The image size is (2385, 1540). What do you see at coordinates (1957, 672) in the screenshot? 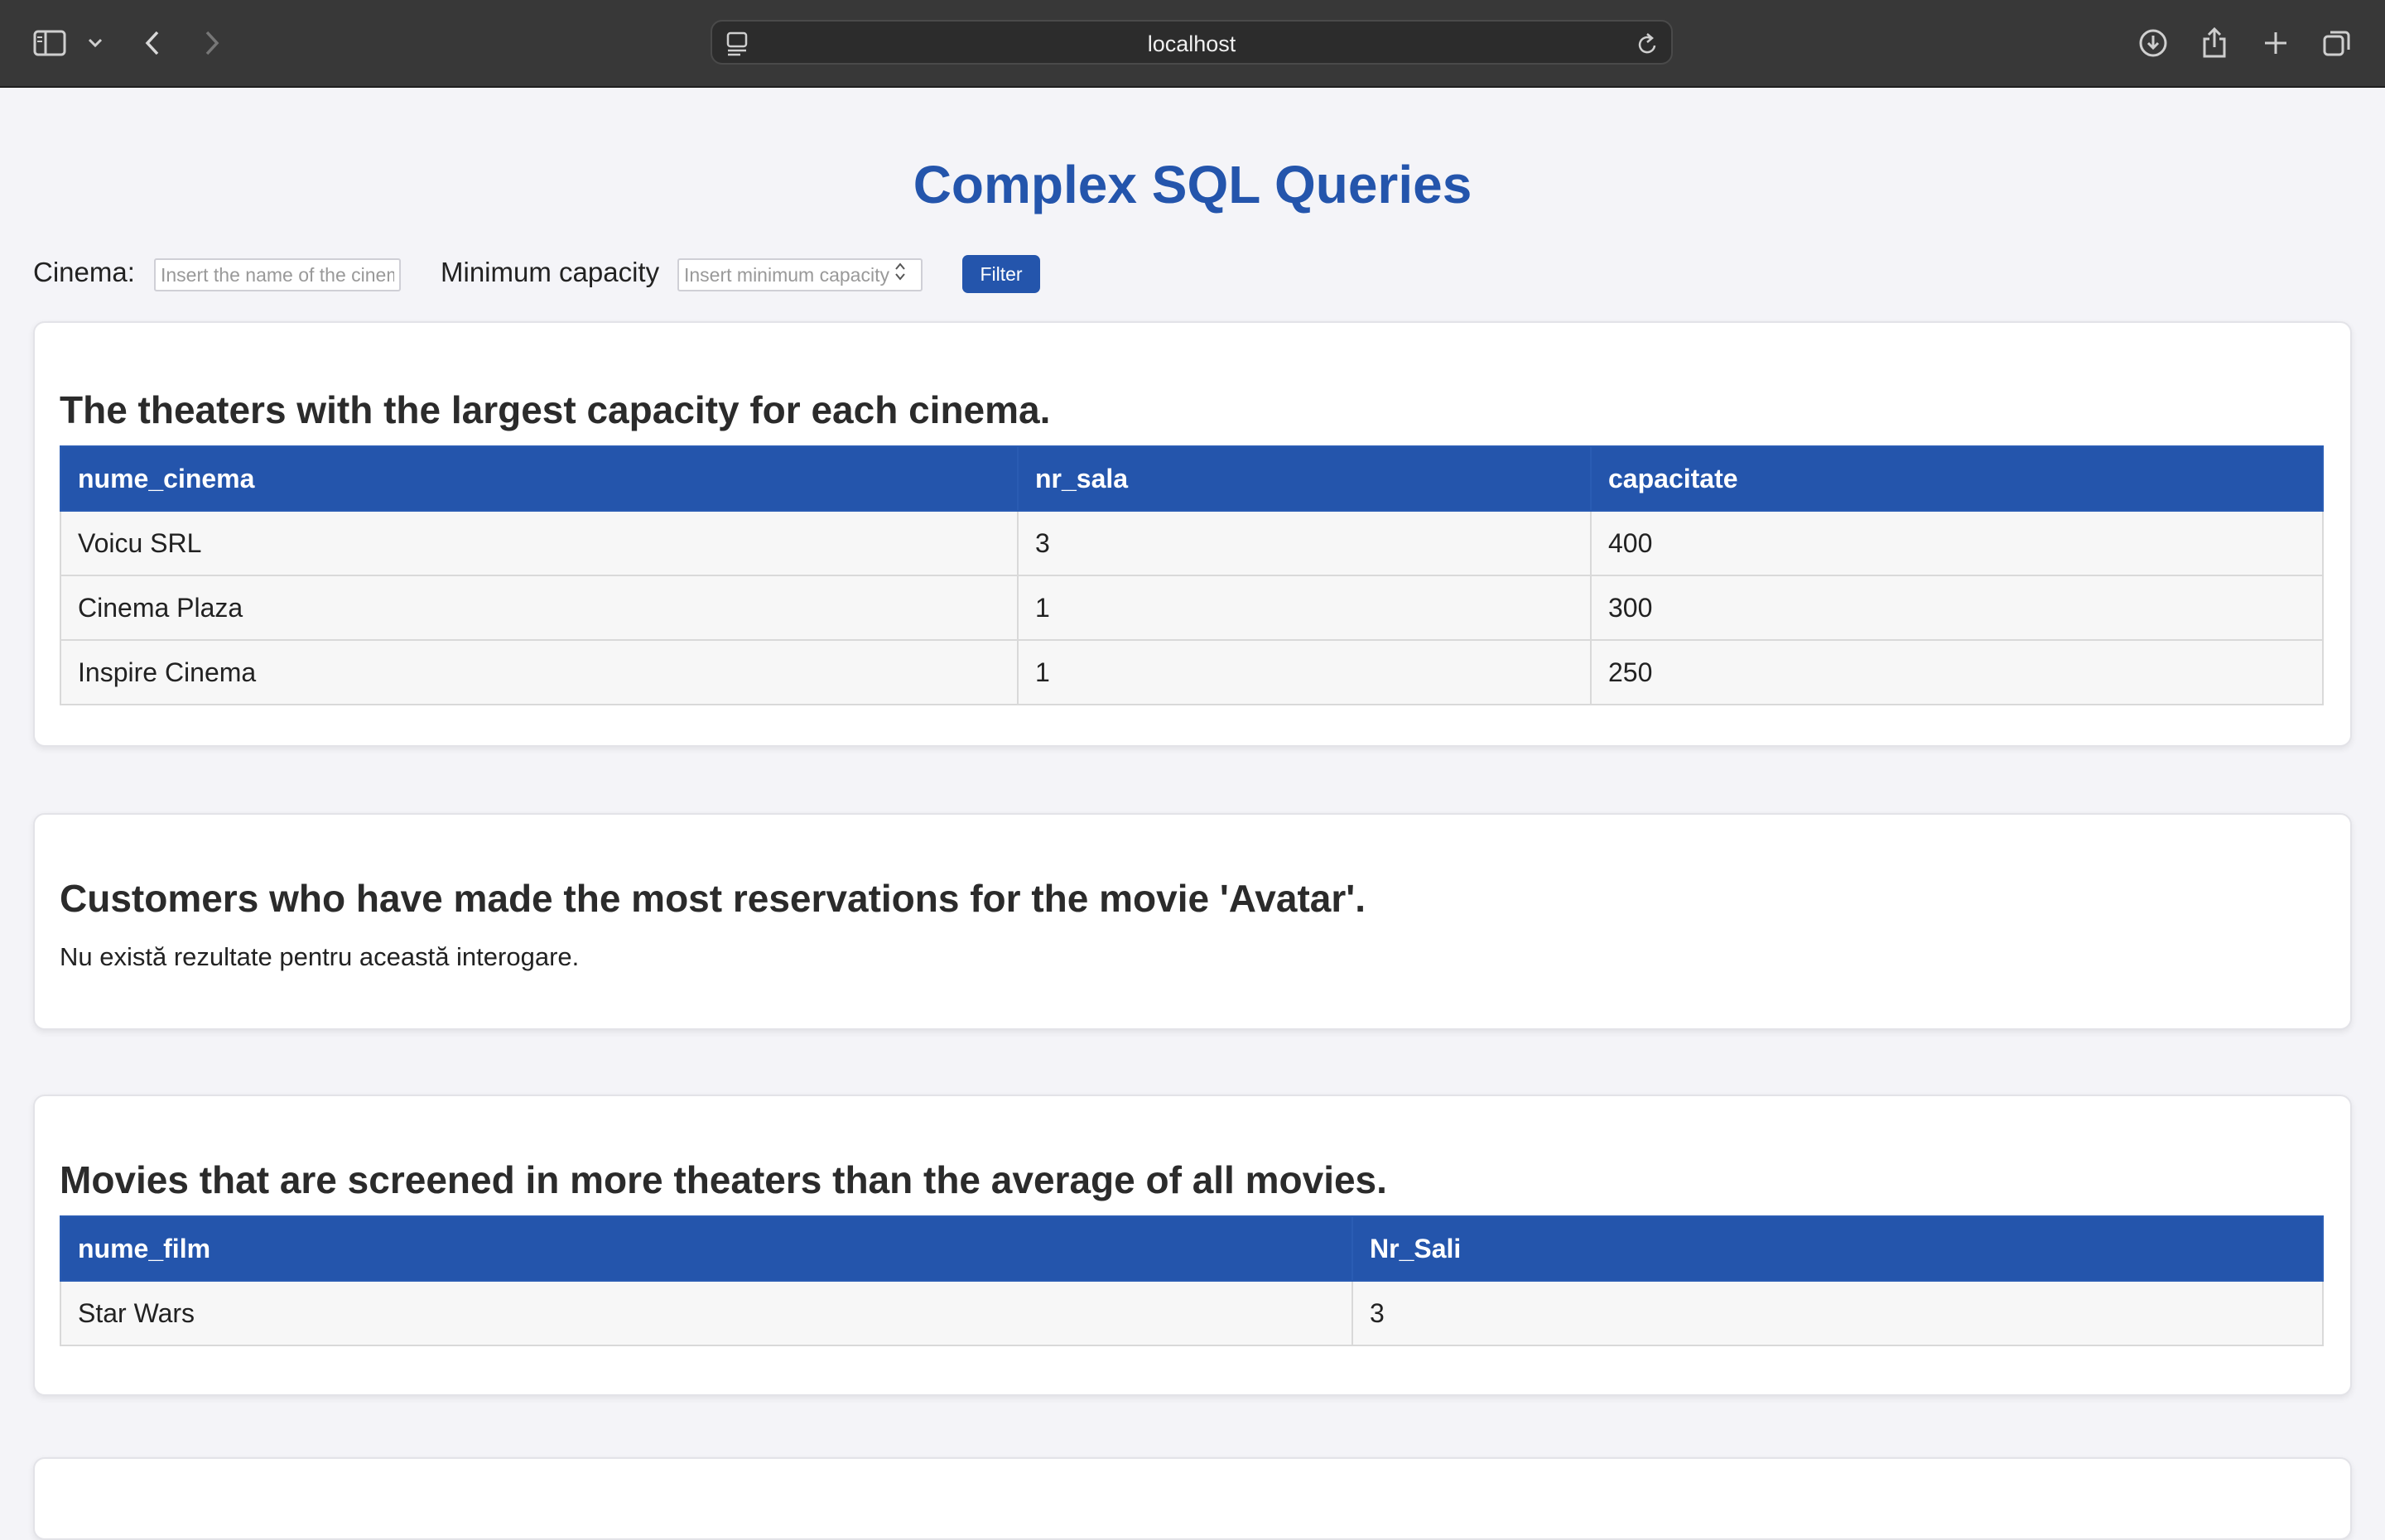
I see `table-cell: 250` at bounding box center [1957, 672].